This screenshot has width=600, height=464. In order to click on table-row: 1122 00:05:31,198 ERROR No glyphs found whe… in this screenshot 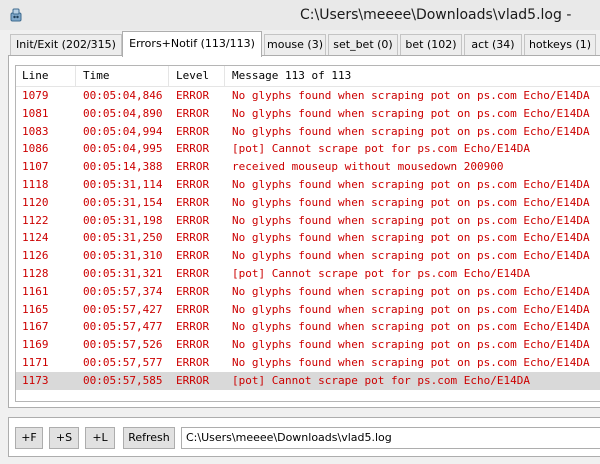, I will do `click(308, 221)`.